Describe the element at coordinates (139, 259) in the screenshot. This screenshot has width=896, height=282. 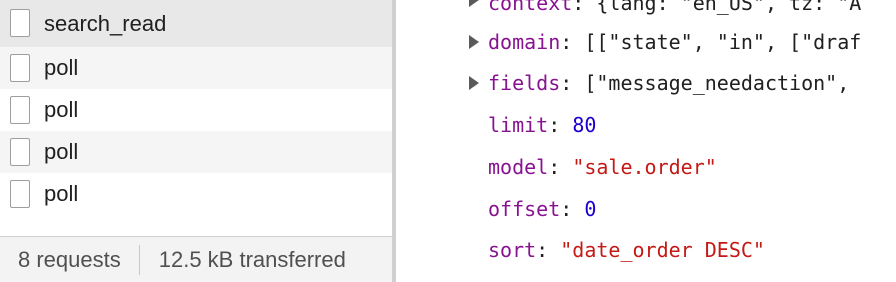
I see `status-divider` at that location.